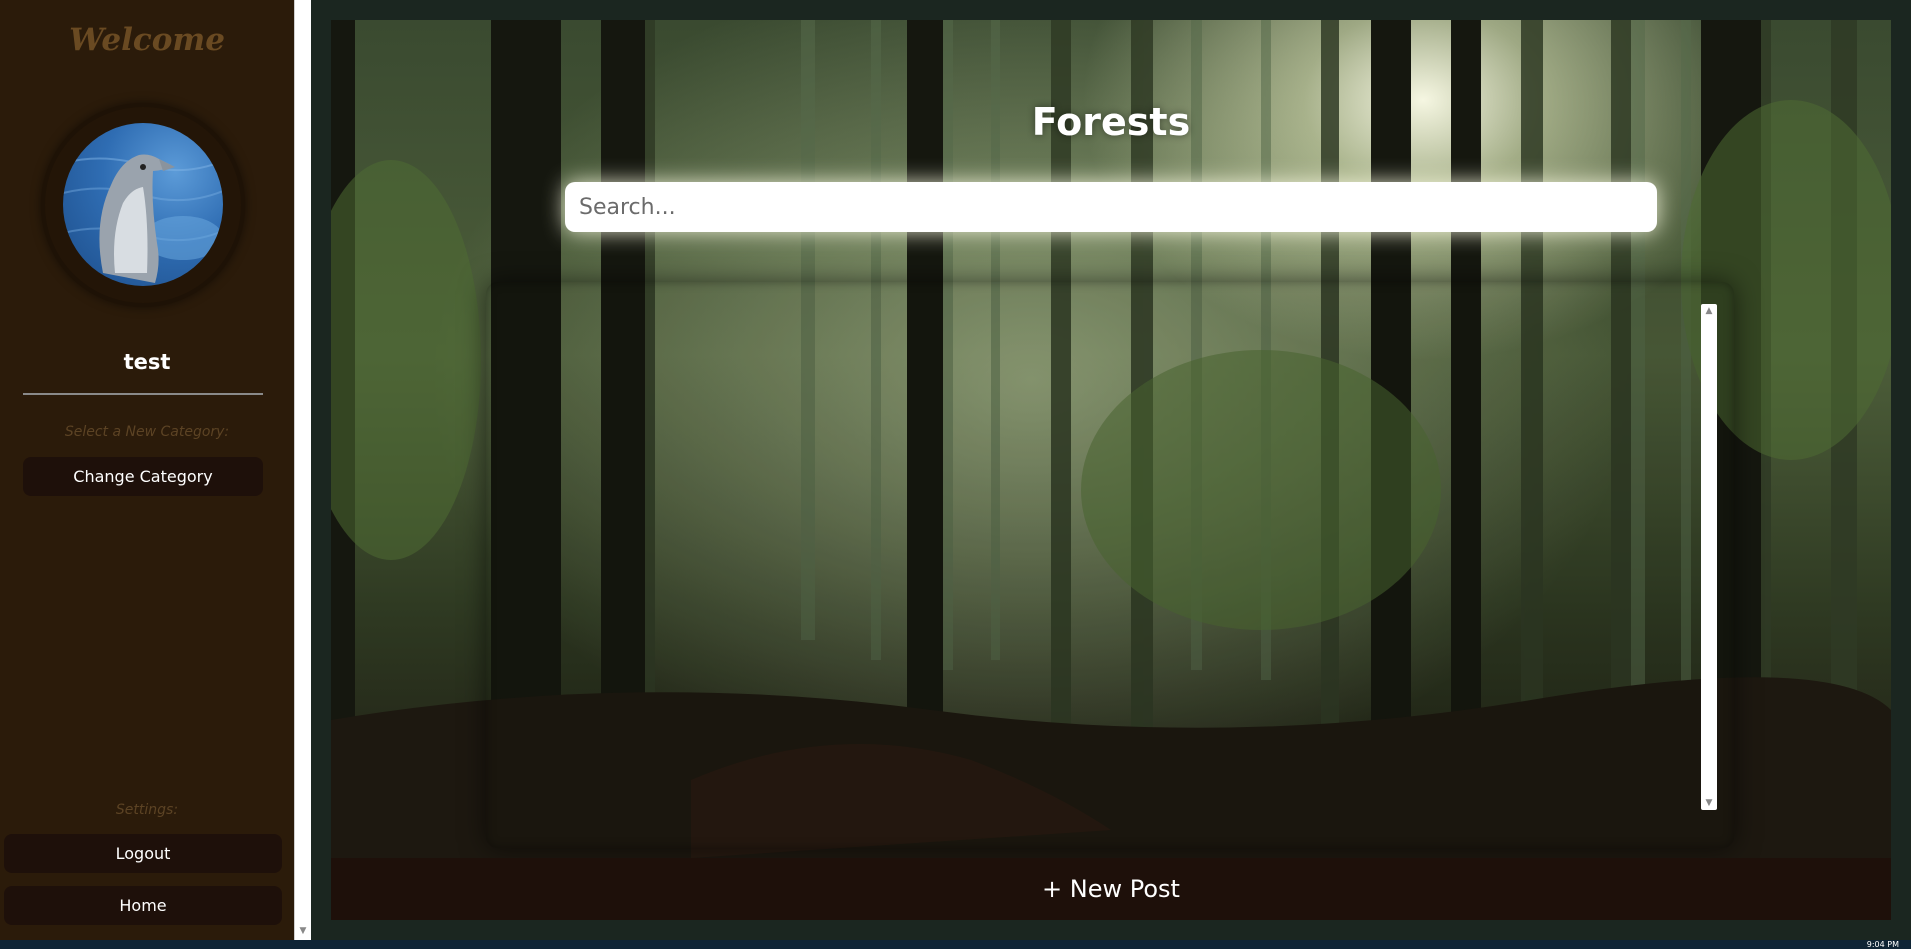 This screenshot has height=949, width=1911. I want to click on posts-scrollbar: ▲ ▼, so click(1709, 557).